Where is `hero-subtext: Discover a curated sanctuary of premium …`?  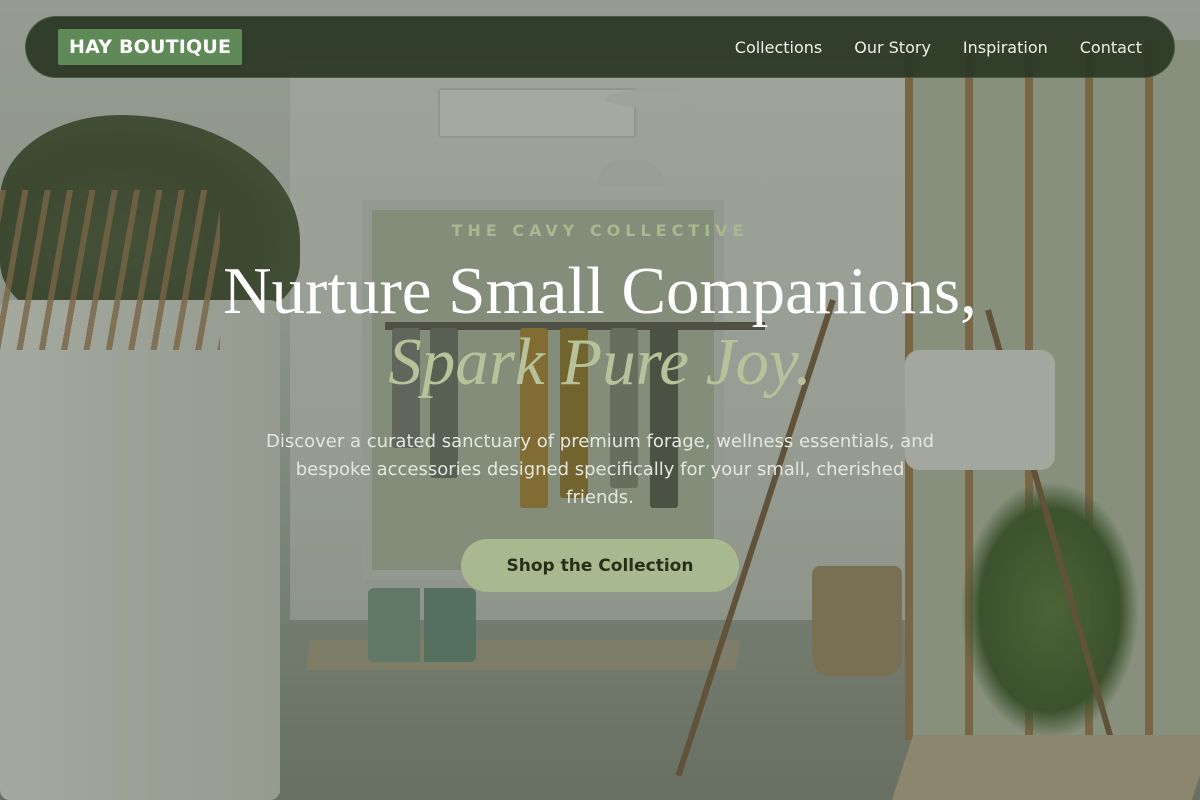
hero-subtext: Discover a curated sanctuary of premium … is located at coordinates (600, 469).